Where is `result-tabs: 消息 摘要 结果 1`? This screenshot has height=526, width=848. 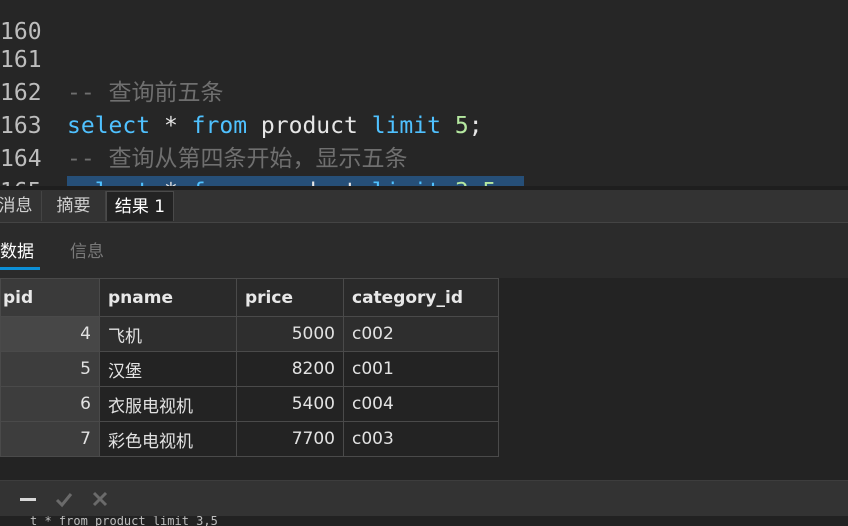
result-tabs: 消息 摘要 结果 1 is located at coordinates (424, 206).